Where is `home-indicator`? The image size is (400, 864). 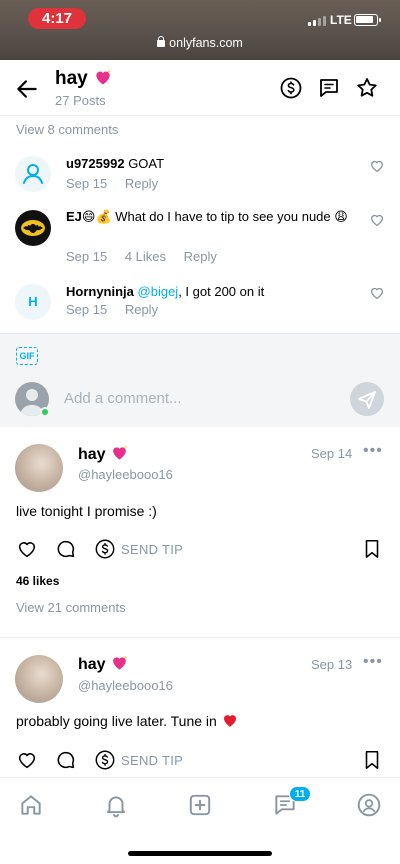 home-indicator is located at coordinates (200, 853).